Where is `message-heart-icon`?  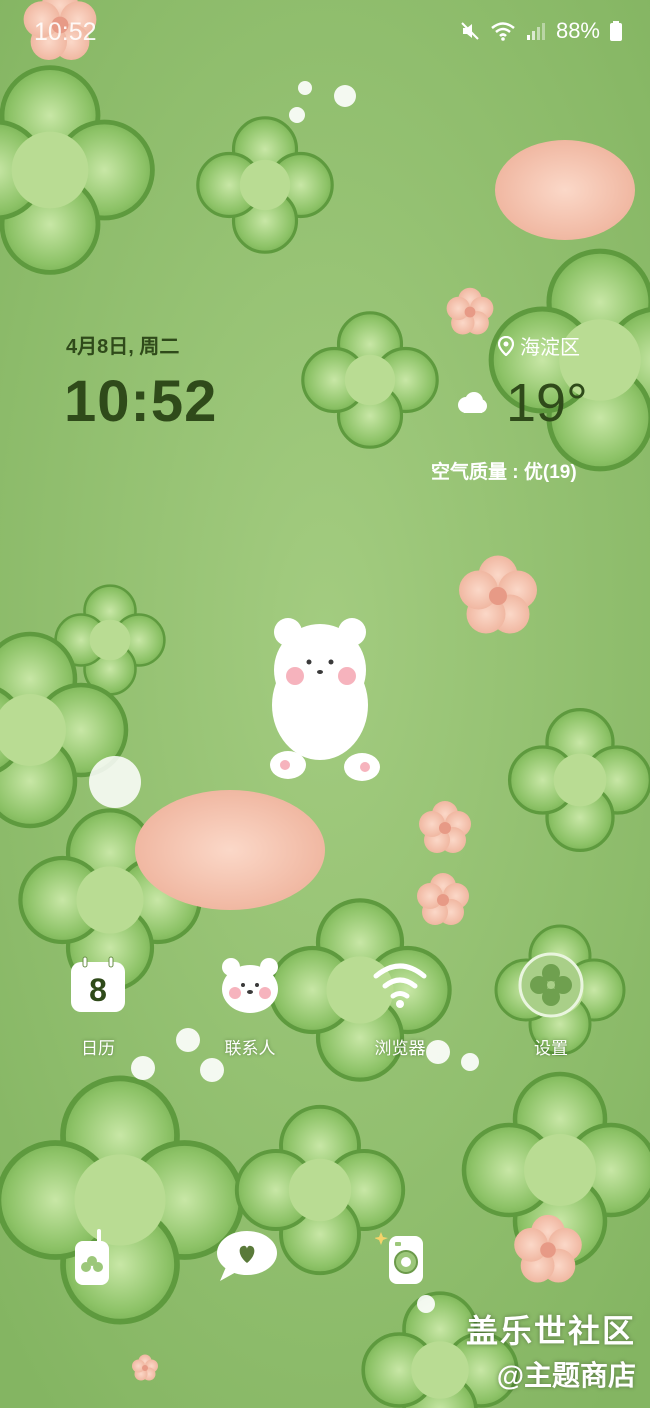 message-heart-icon is located at coordinates (247, 1256).